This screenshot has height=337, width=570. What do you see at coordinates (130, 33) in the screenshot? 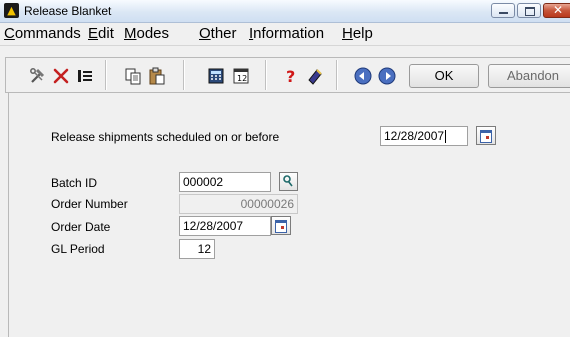
I see `menu-modes-mnemonic: M` at bounding box center [130, 33].